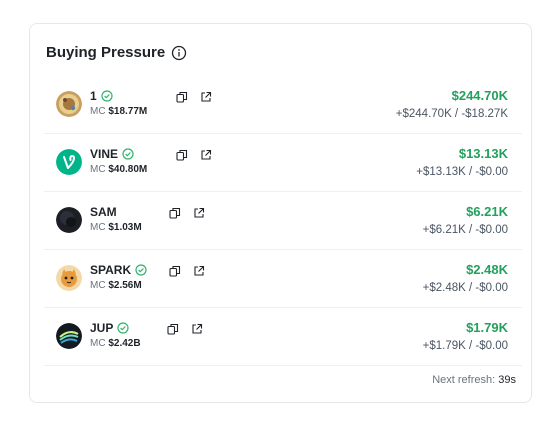 The image size is (537, 421). What do you see at coordinates (451, 114) in the screenshot?
I see `buy-sell-breakdown: +$244.70K / -$18.27K` at bounding box center [451, 114].